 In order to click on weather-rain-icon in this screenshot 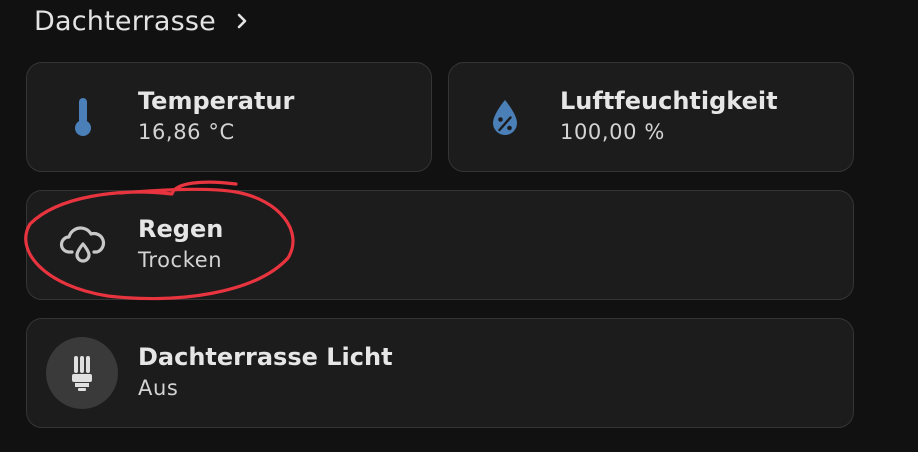, I will do `click(83, 245)`.